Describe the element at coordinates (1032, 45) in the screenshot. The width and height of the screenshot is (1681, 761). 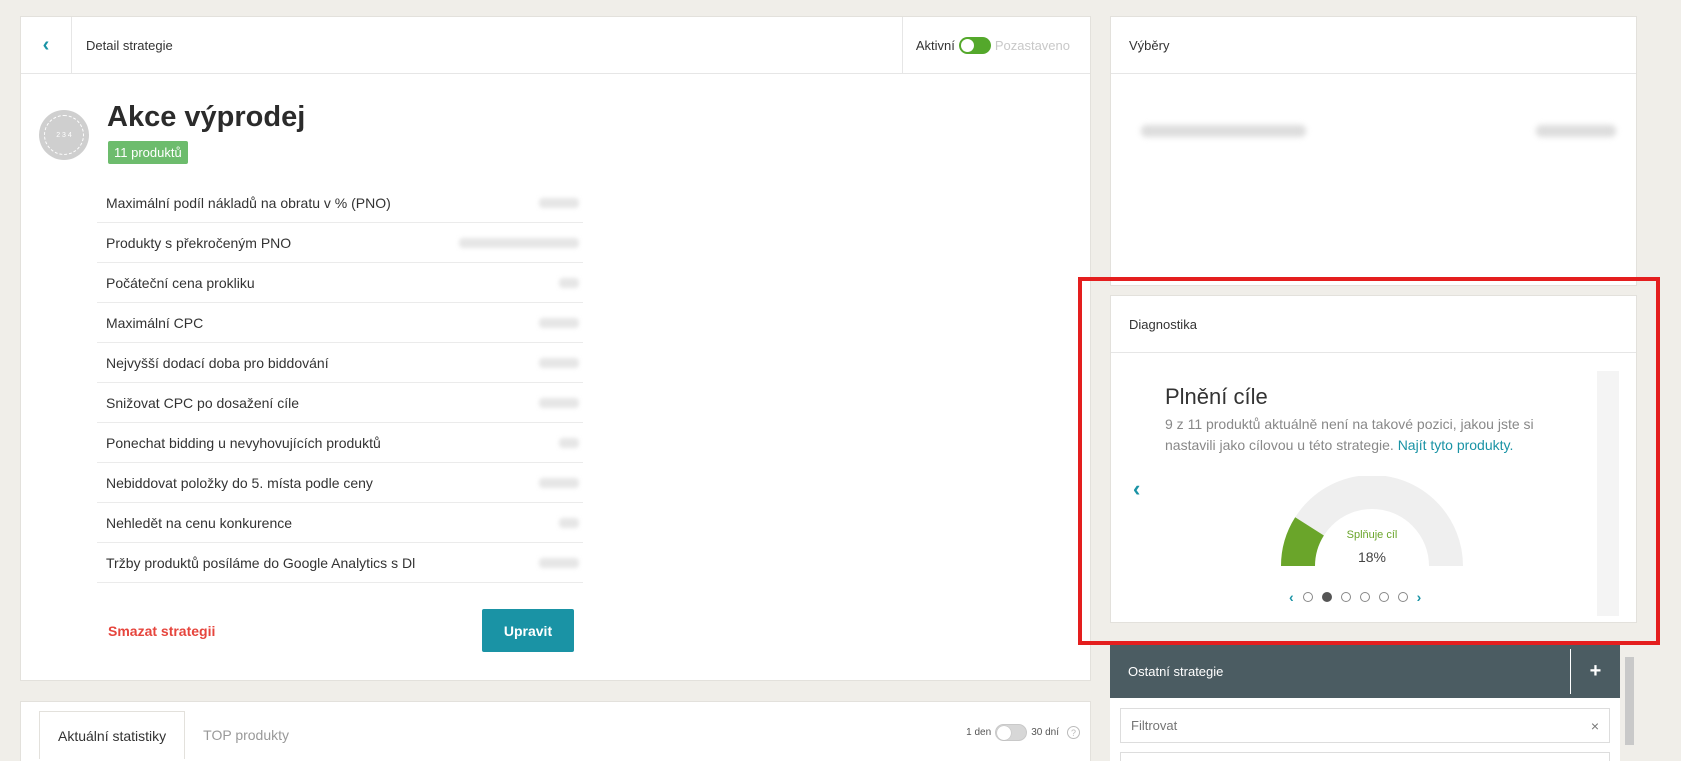
I see `status-paused-label: Pozastaveno` at that location.